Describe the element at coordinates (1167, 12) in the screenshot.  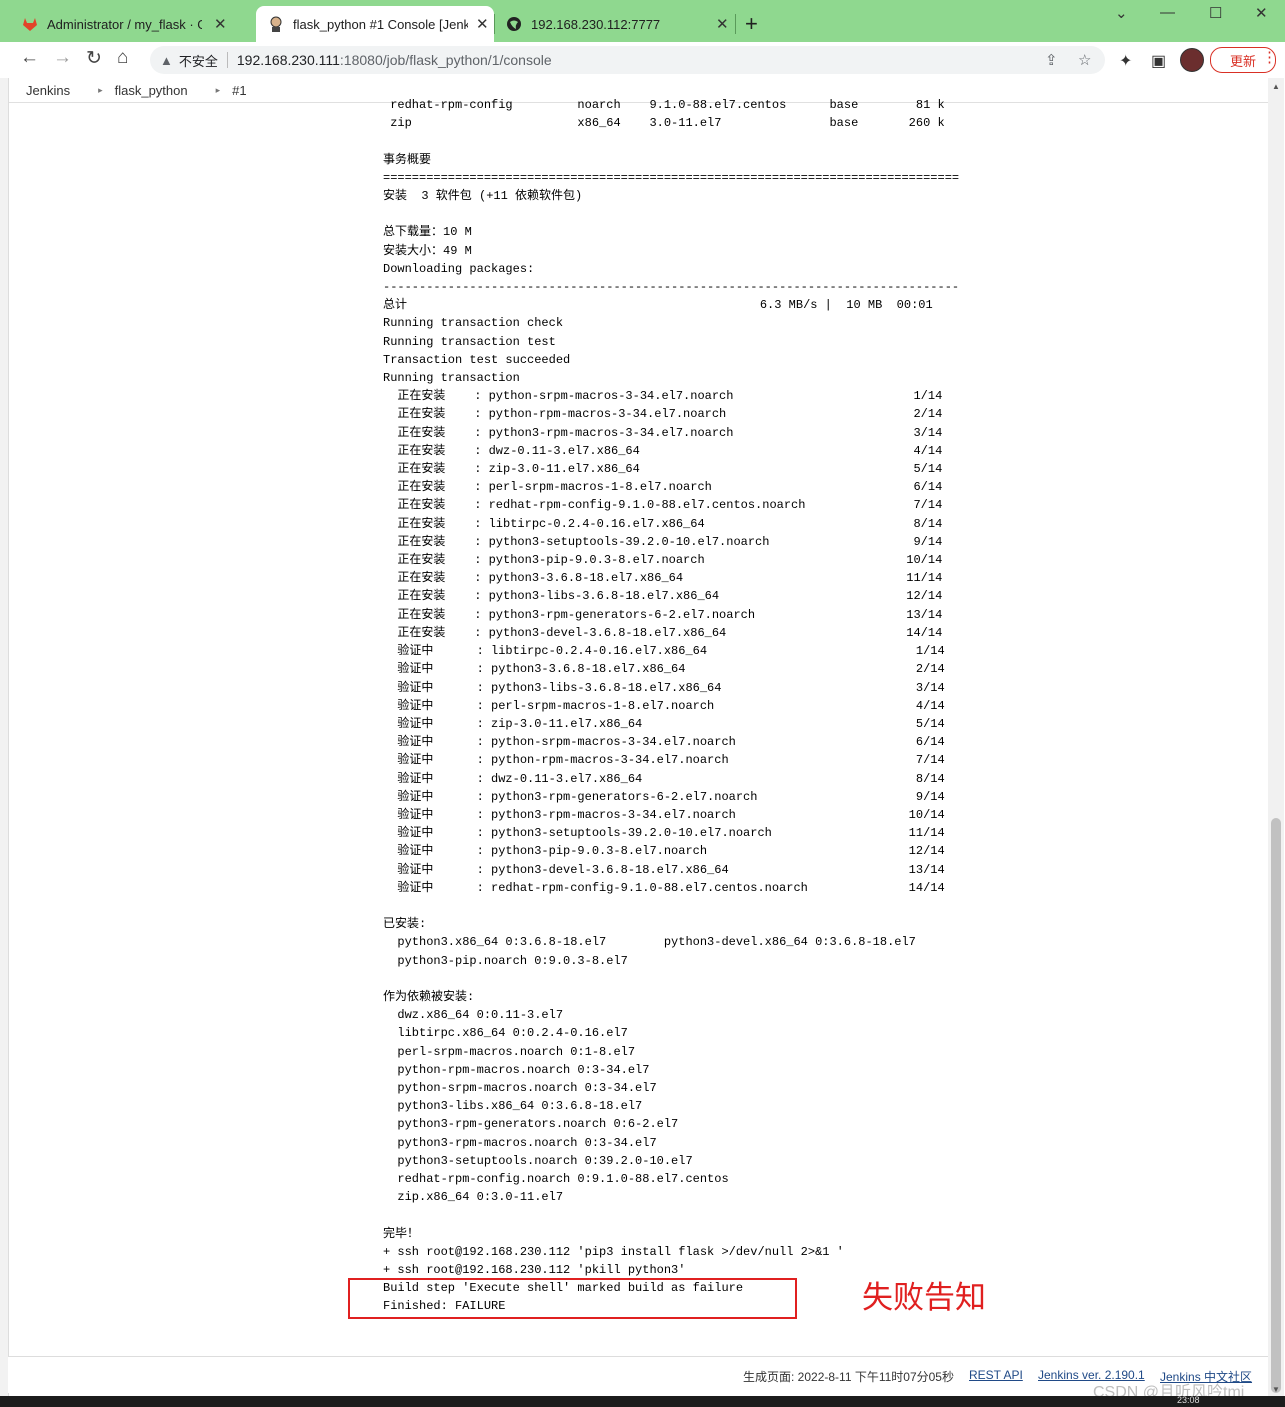
I see `minimize-icon: —` at that location.